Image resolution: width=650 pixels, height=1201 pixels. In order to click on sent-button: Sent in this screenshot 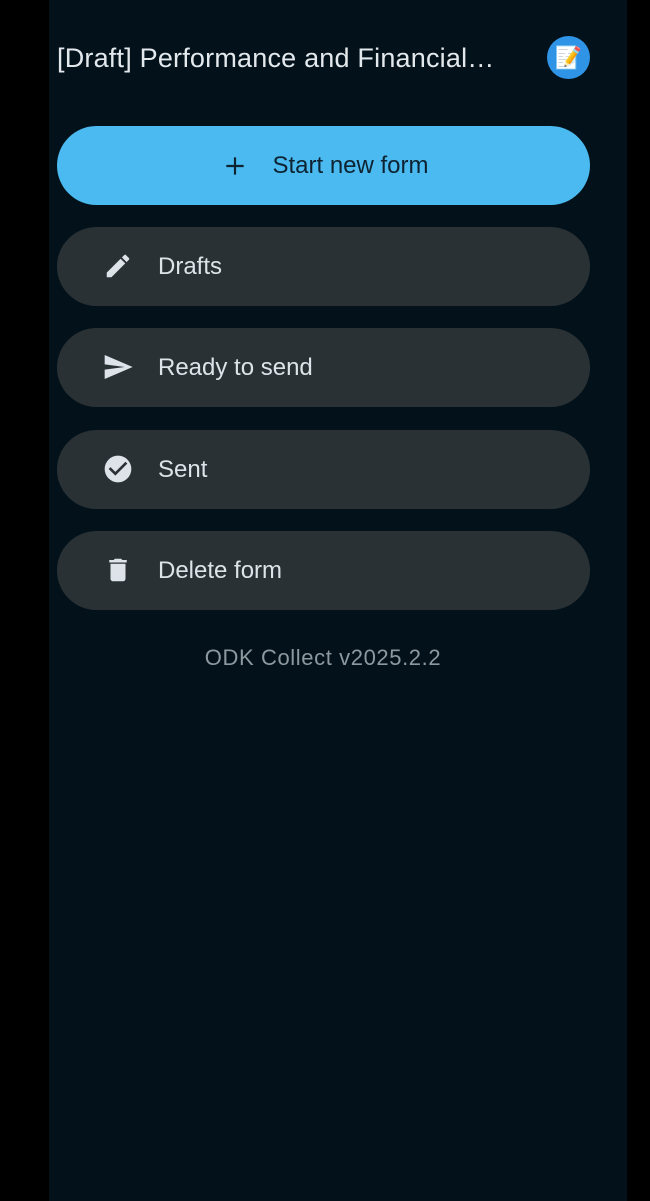, I will do `click(323, 469)`.